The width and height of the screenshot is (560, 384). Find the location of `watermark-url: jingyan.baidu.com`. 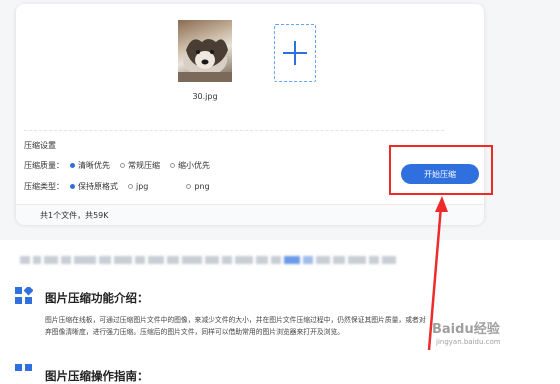

watermark-url: jingyan.baidu.com is located at coordinates (468, 342).